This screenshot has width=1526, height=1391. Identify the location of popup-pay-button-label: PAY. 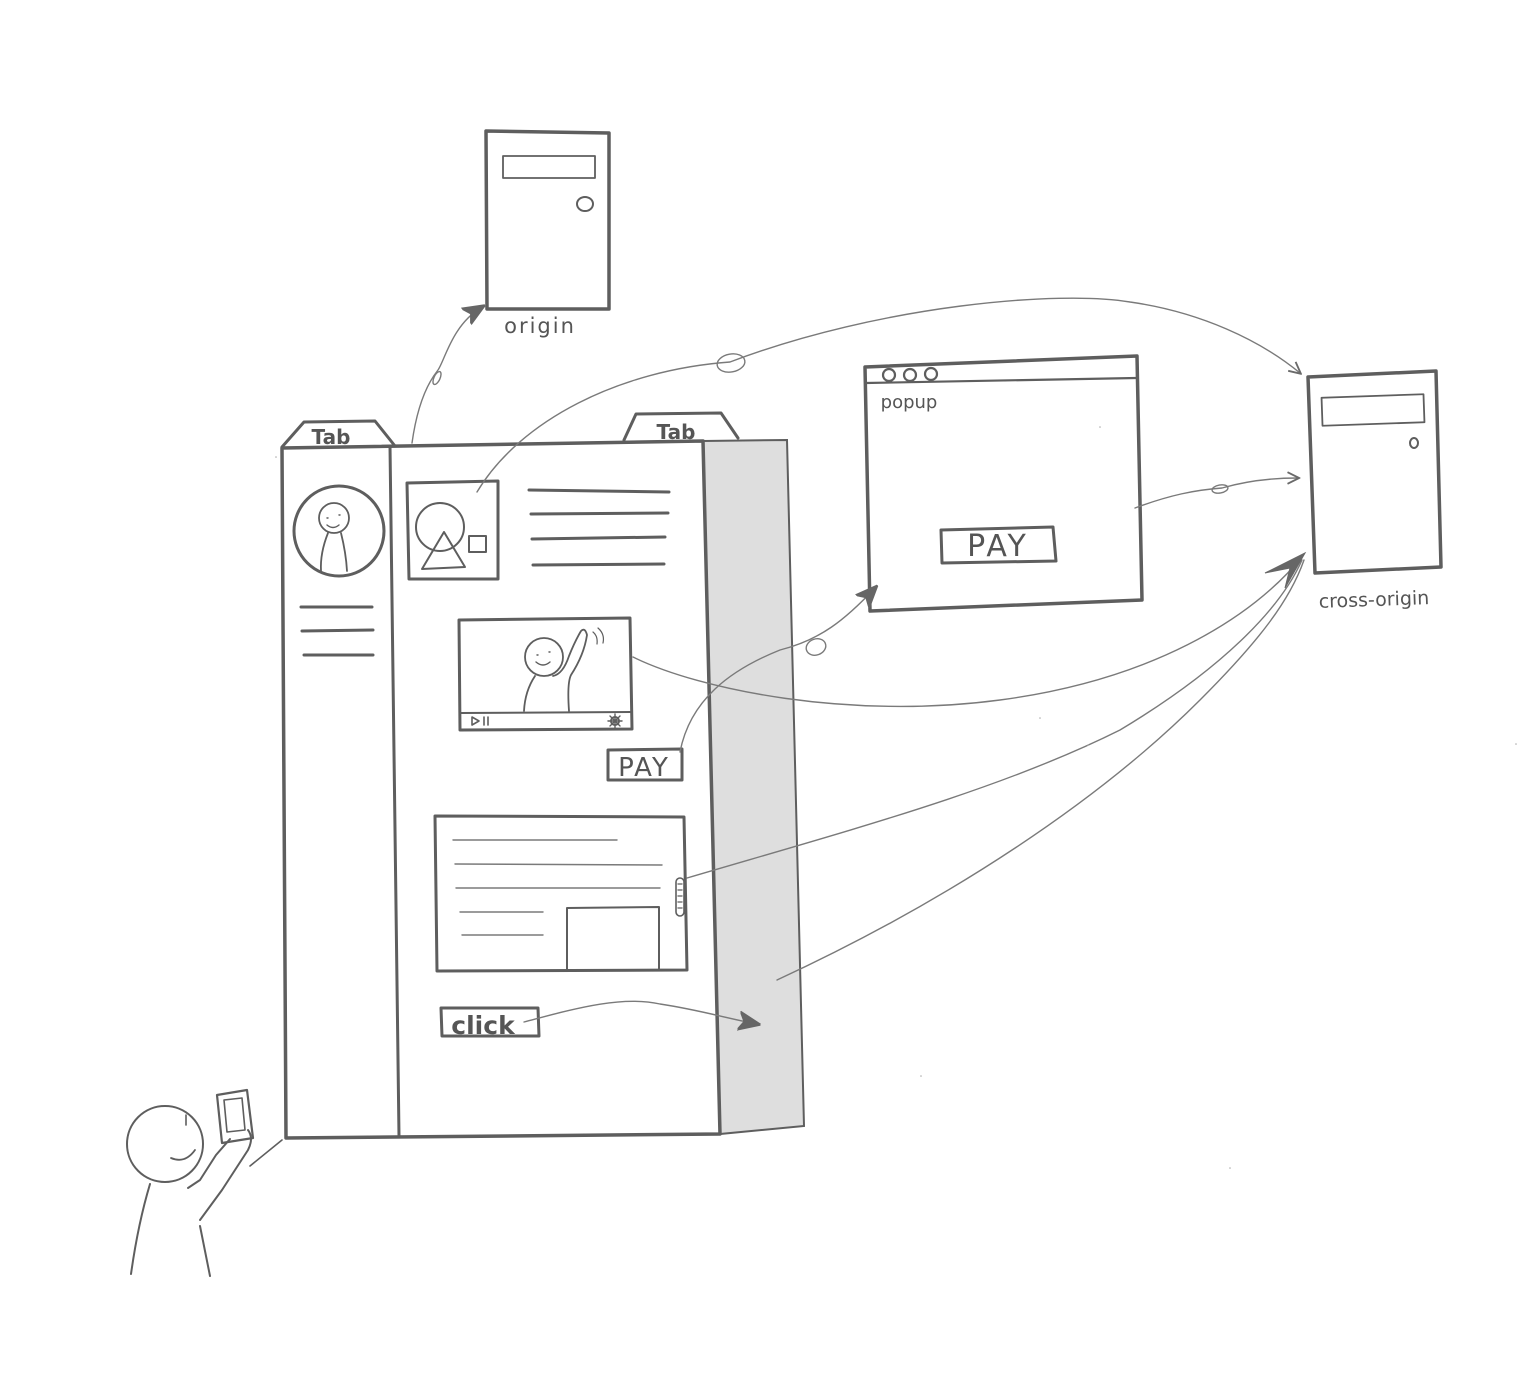
(998, 546).